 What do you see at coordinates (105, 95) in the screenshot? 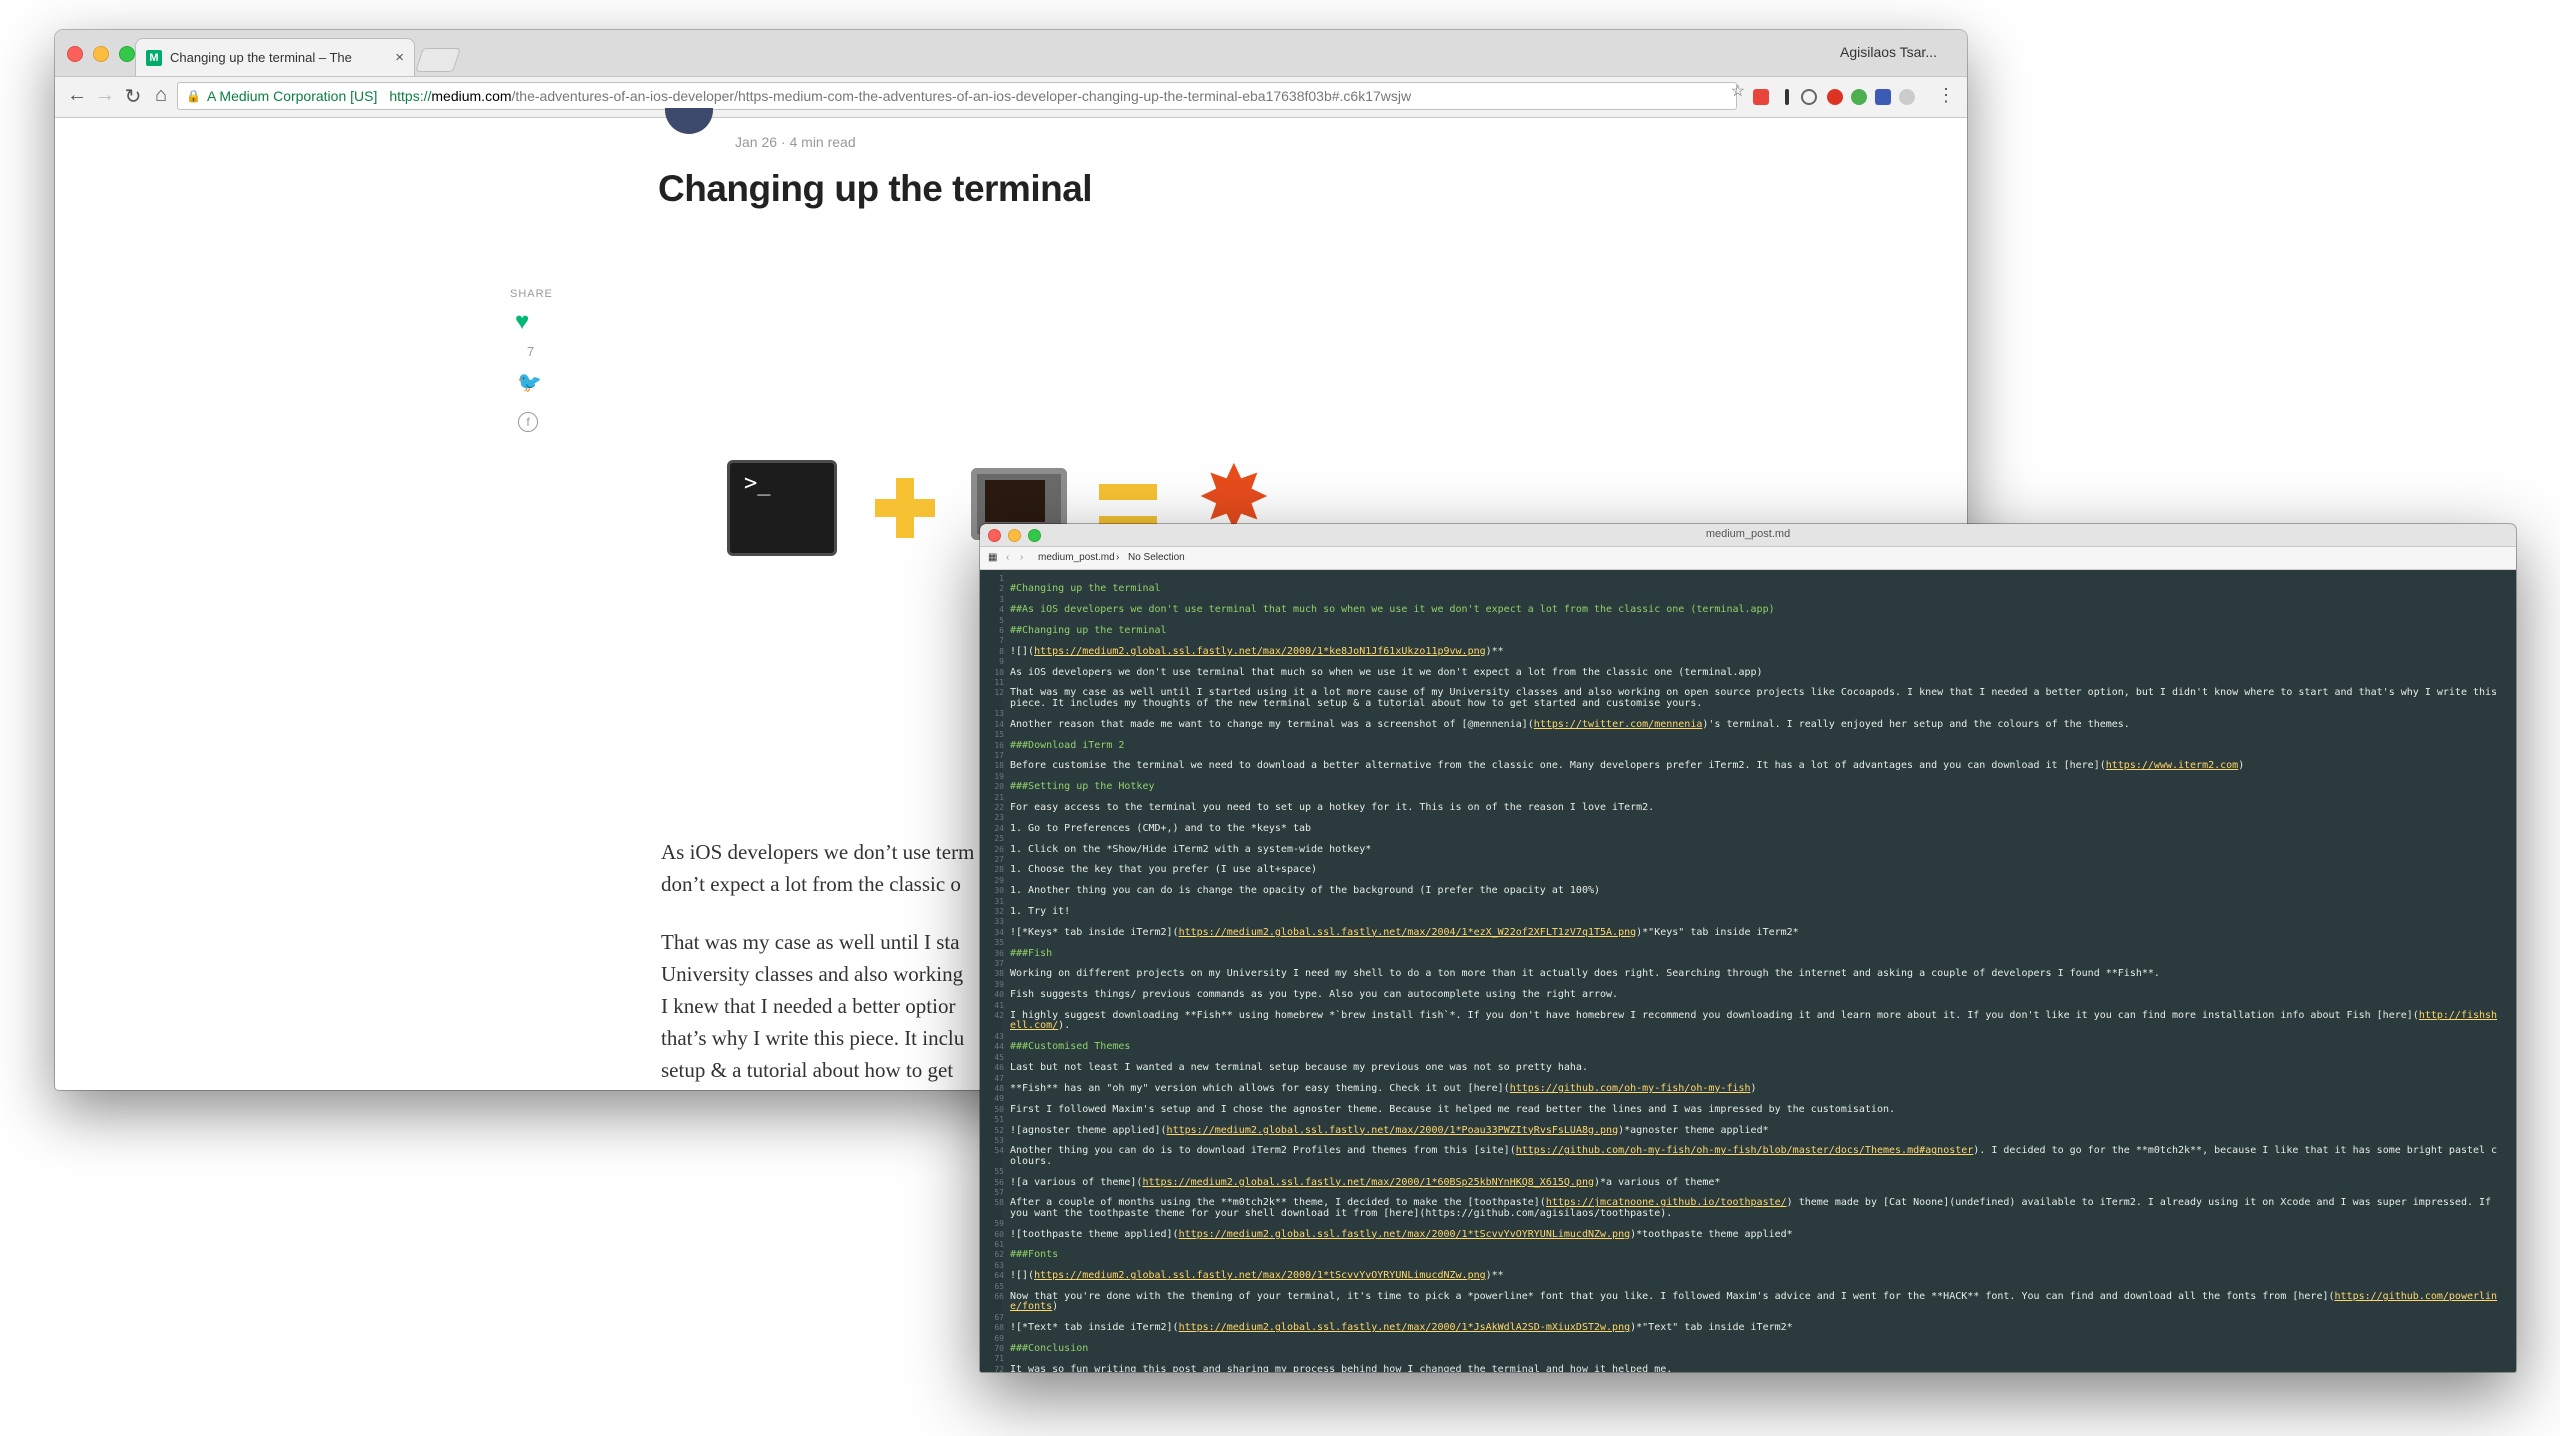
I see `forward-arrow-icon: →` at bounding box center [105, 95].